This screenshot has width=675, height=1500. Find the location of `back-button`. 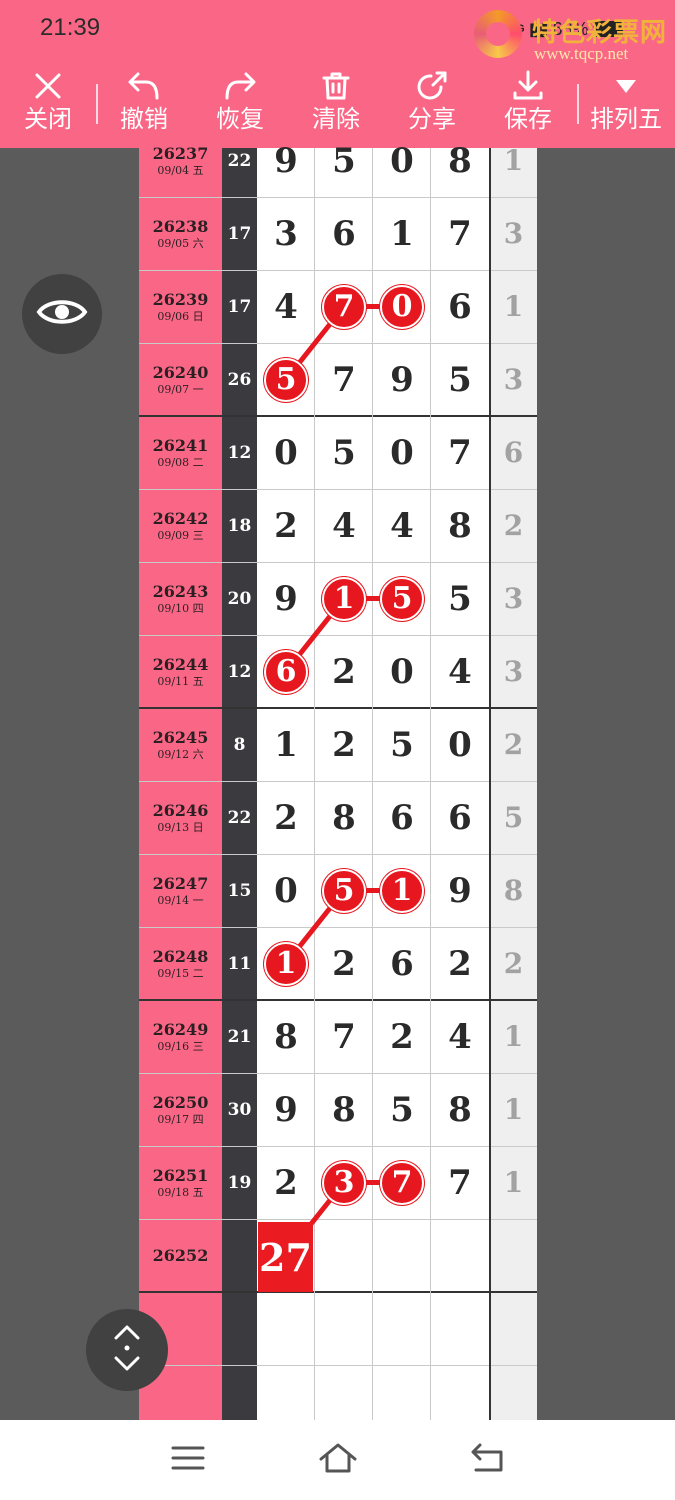

back-button is located at coordinates (488, 1460).